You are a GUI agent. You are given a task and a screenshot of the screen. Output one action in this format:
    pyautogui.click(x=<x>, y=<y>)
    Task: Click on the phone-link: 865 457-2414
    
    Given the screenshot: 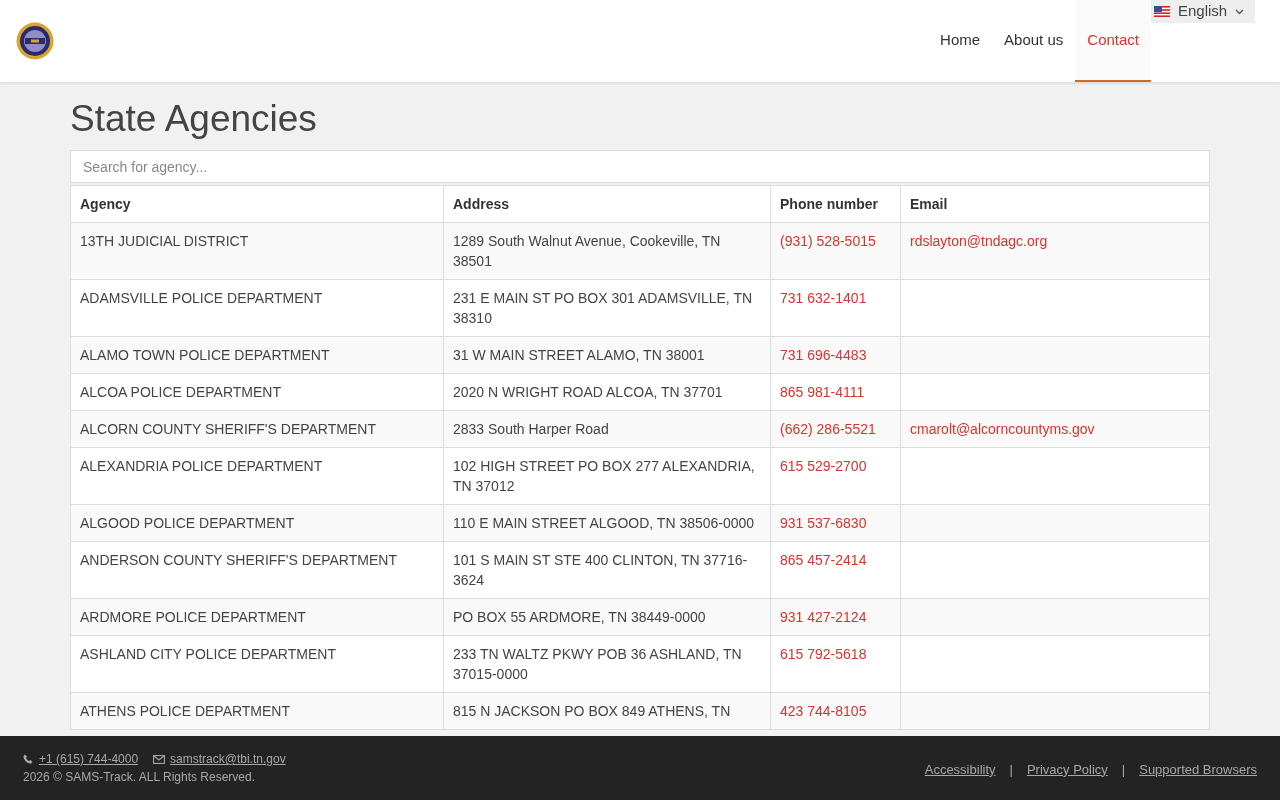 What is the action you would take?
    pyautogui.click(x=823, y=560)
    